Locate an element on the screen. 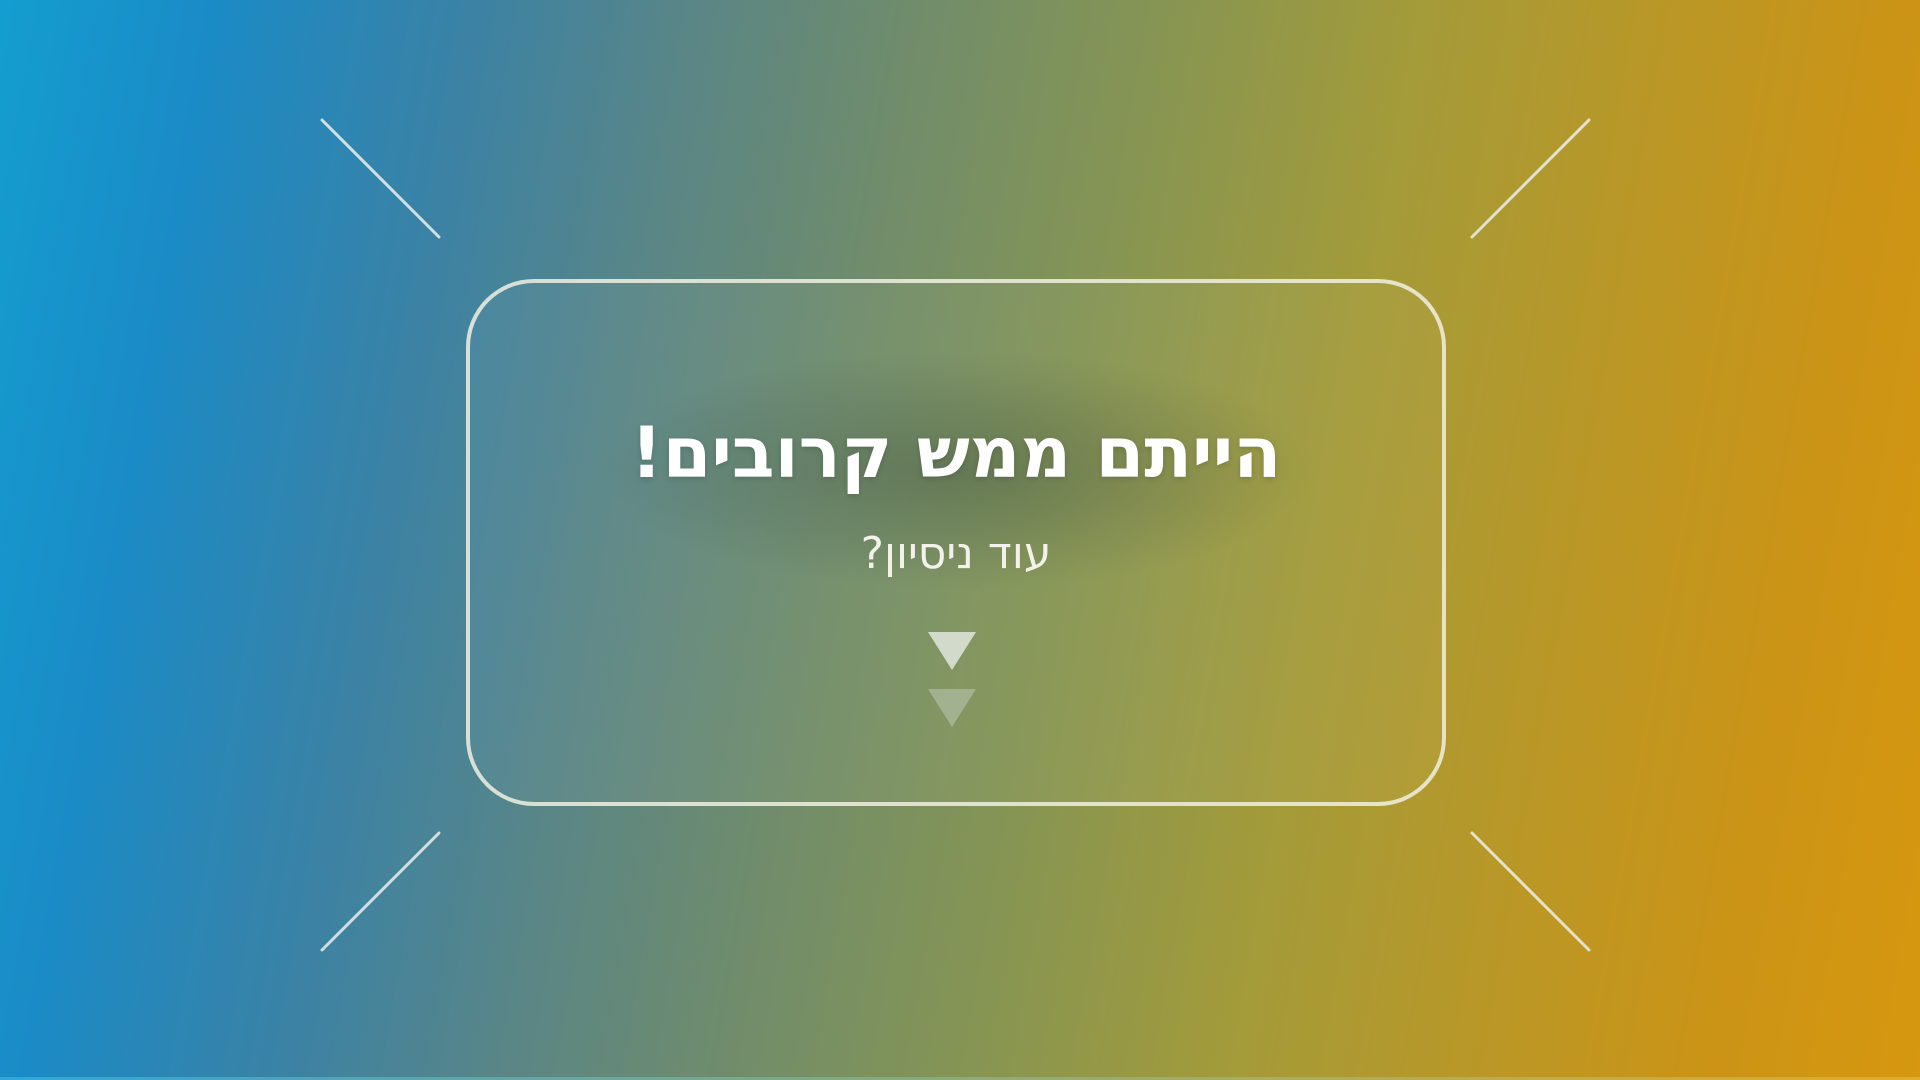  retry-prompt: עוד ניסיון? is located at coordinates (956, 554).